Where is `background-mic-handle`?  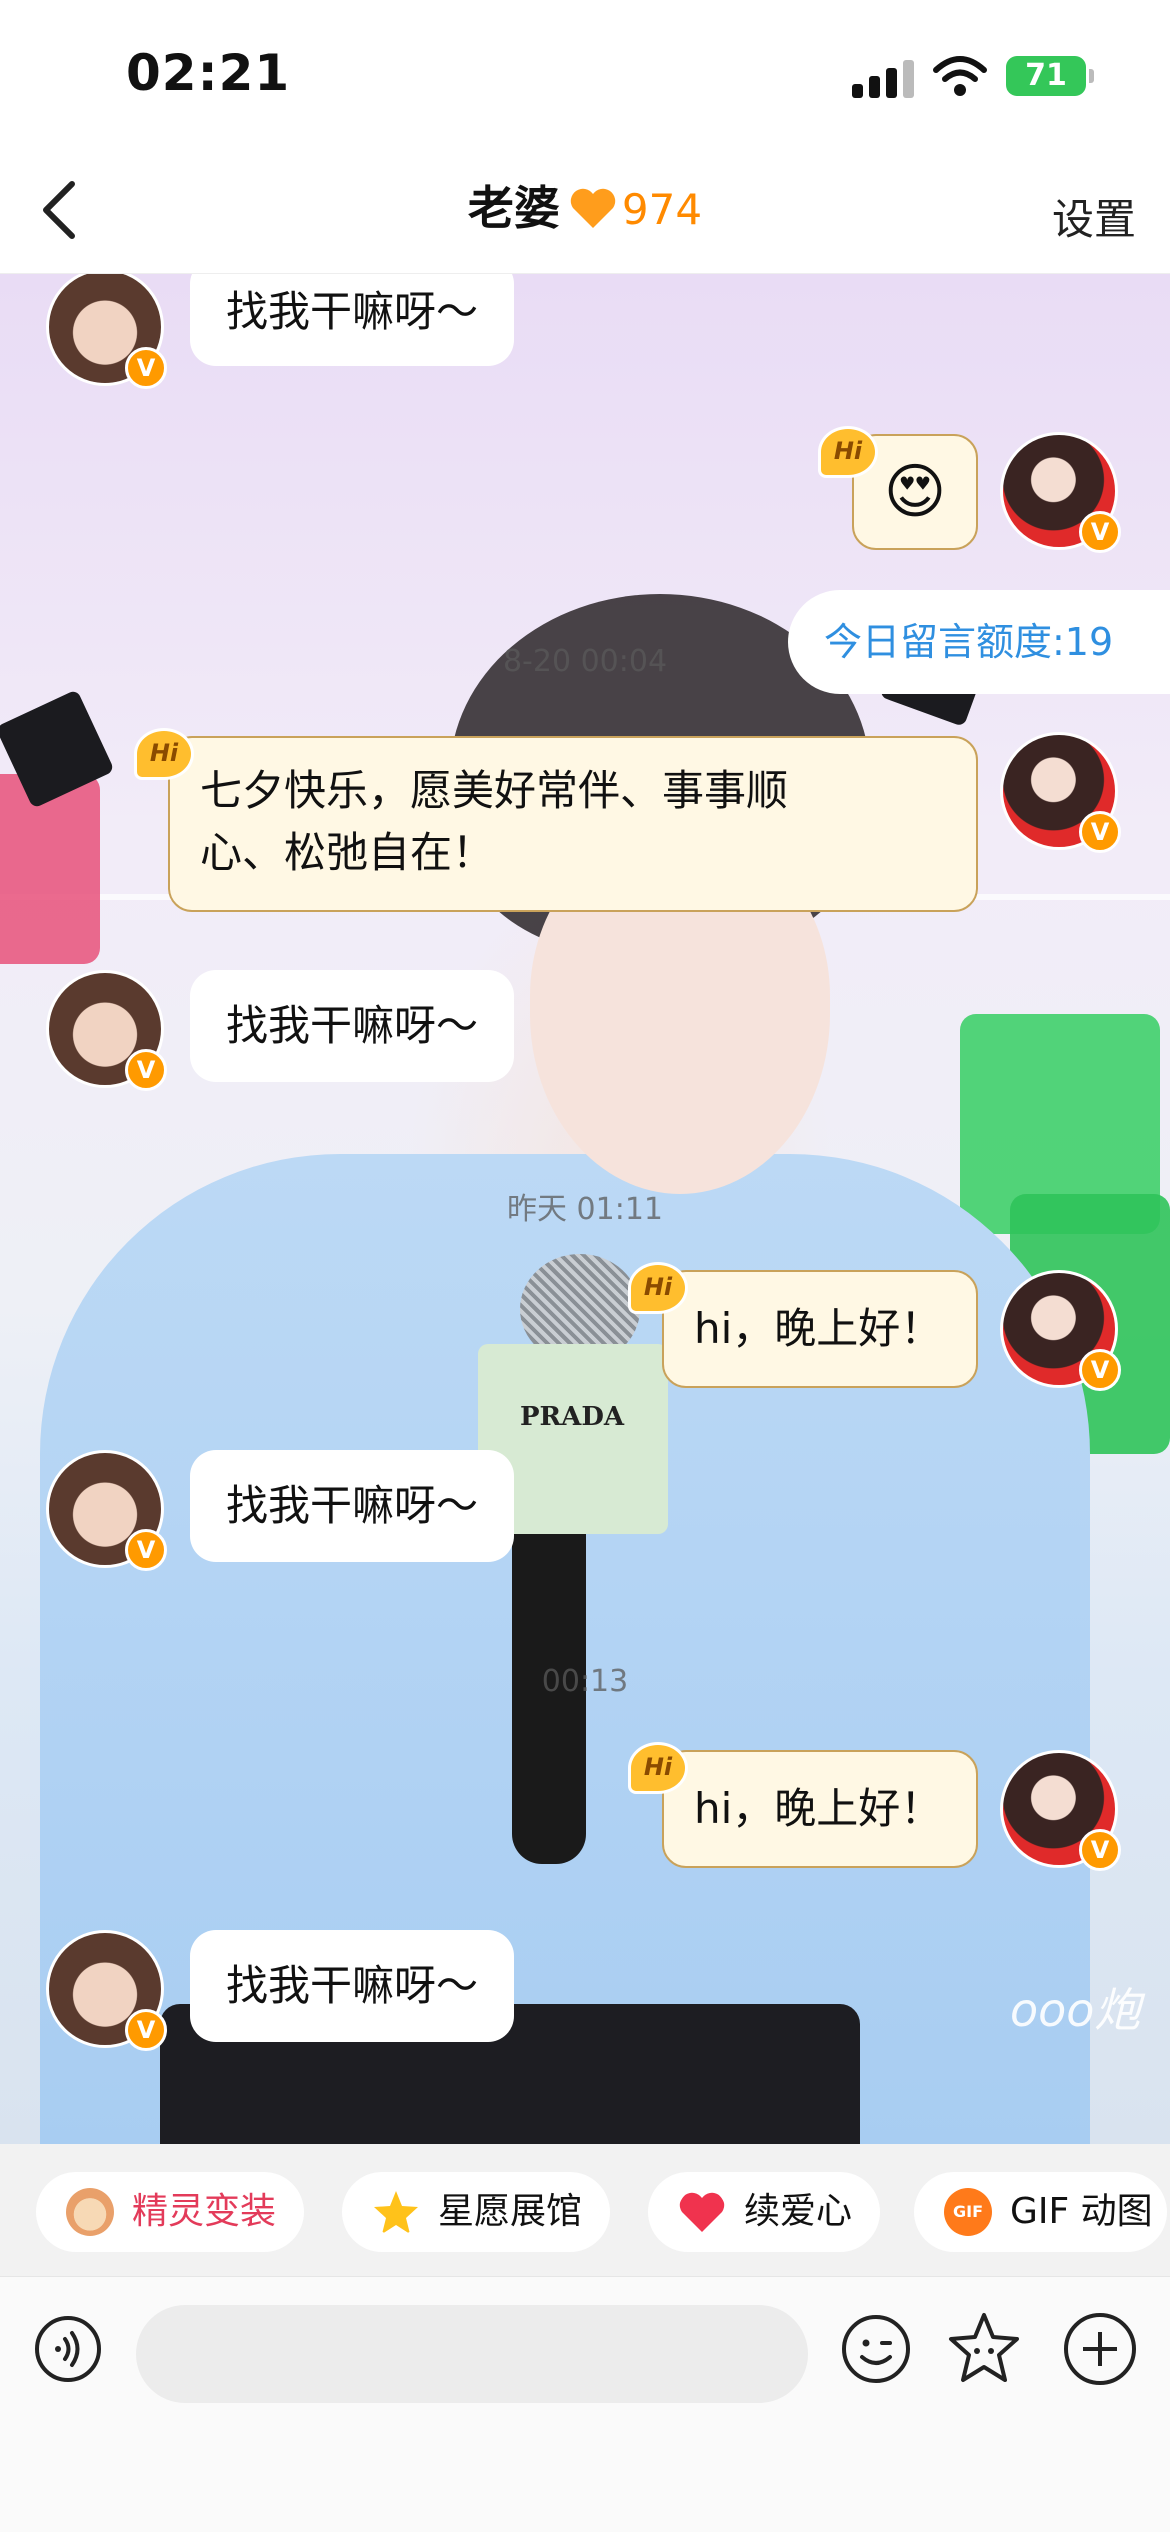 background-mic-handle is located at coordinates (549, 1699).